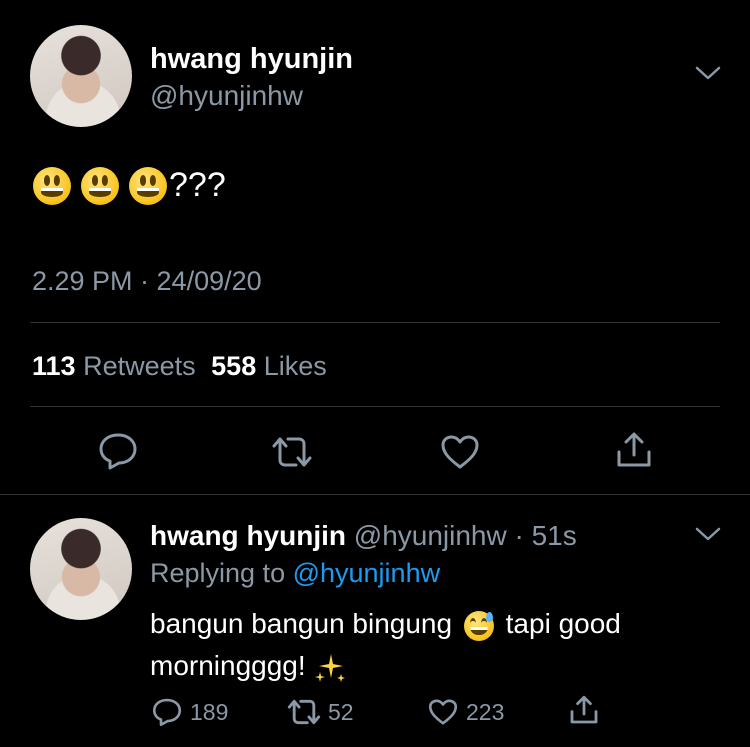  I want to click on reply-share-button, so click(584, 710).